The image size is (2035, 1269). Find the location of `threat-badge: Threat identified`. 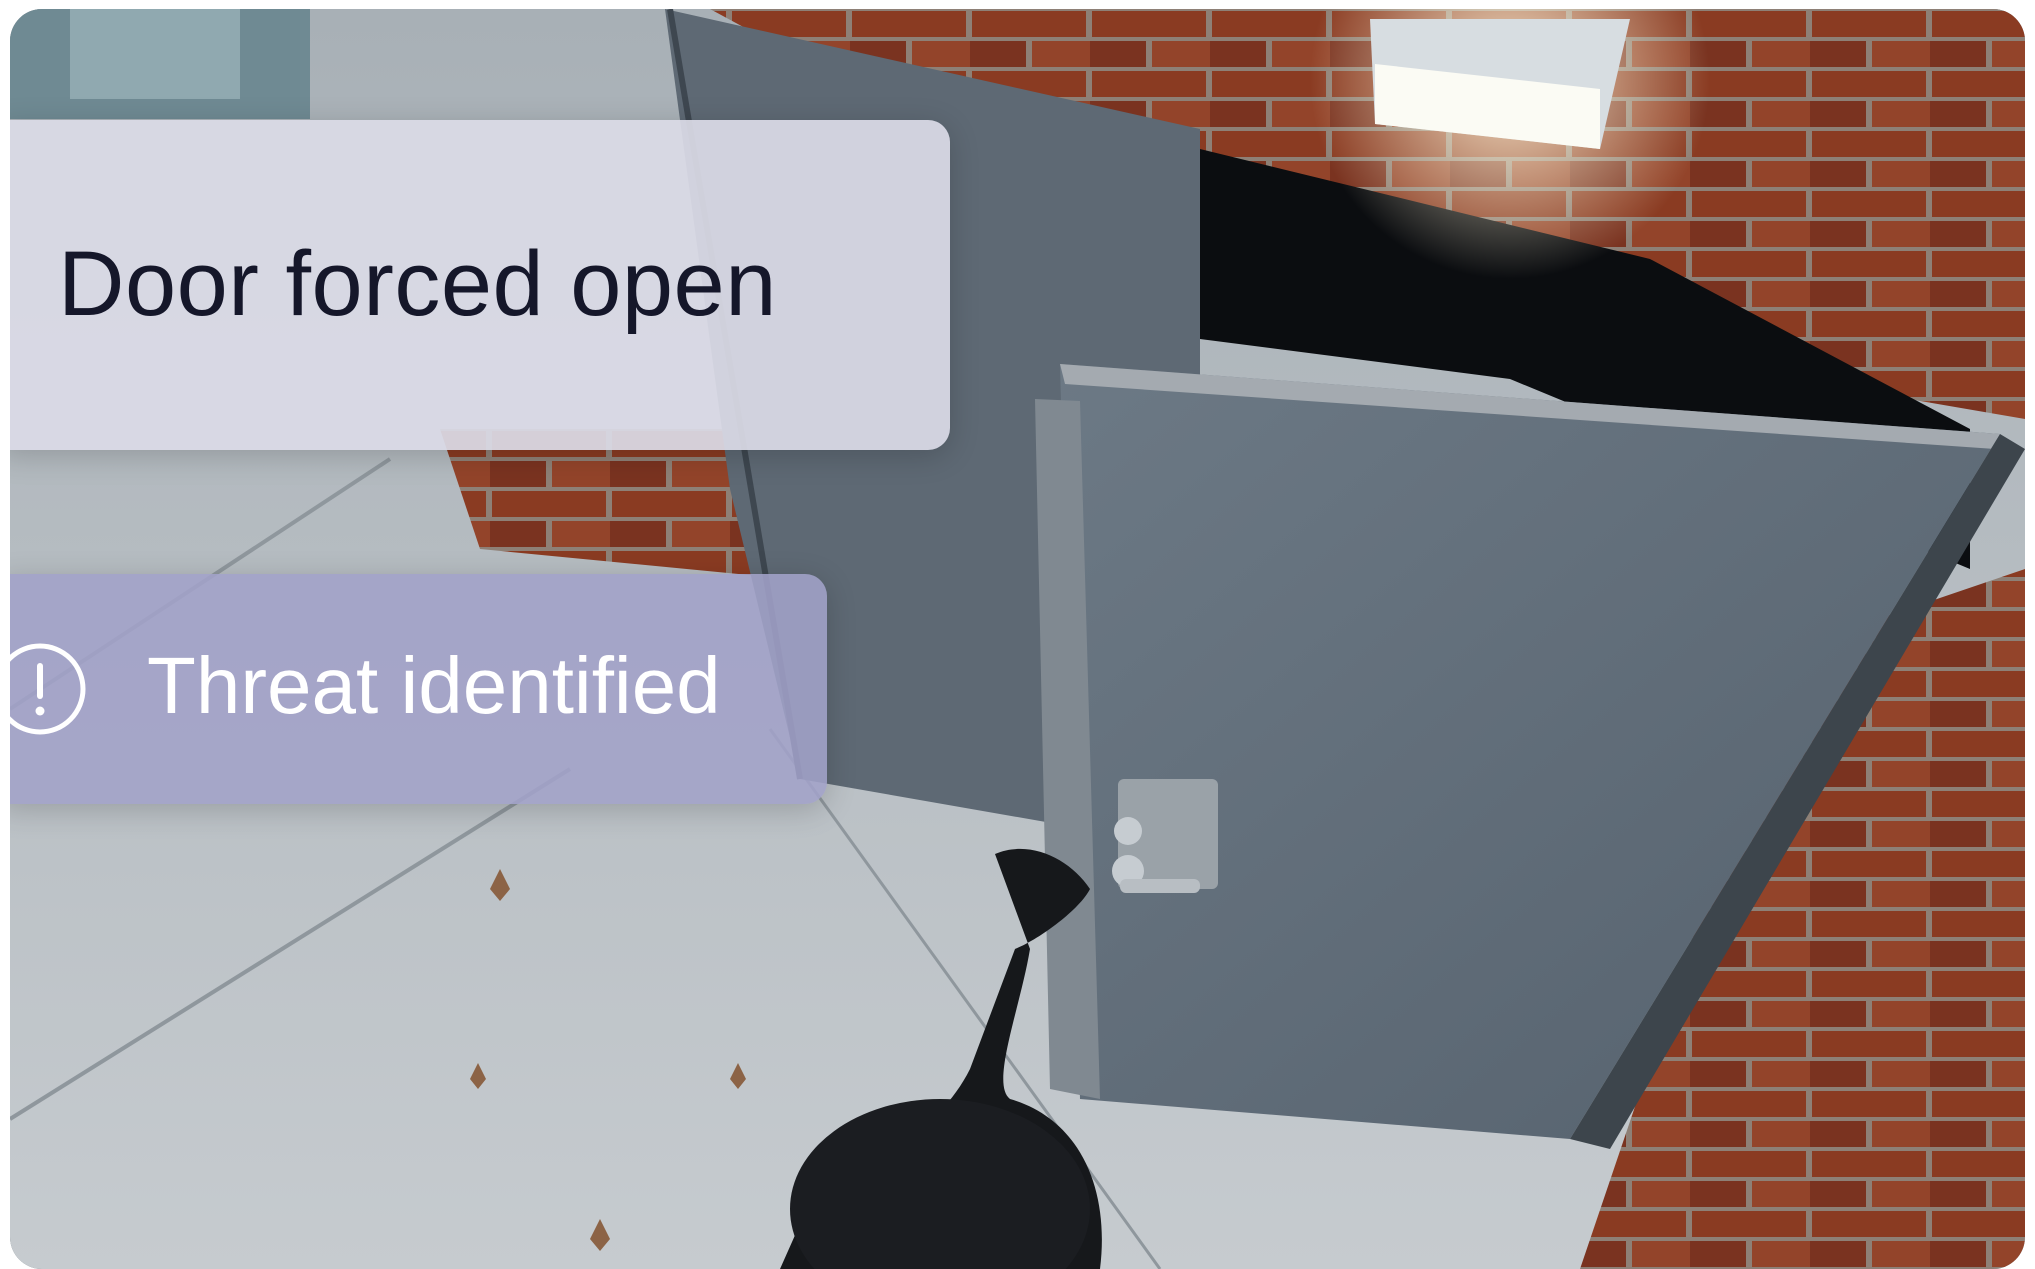

threat-badge: Threat identified is located at coordinates (418, 689).